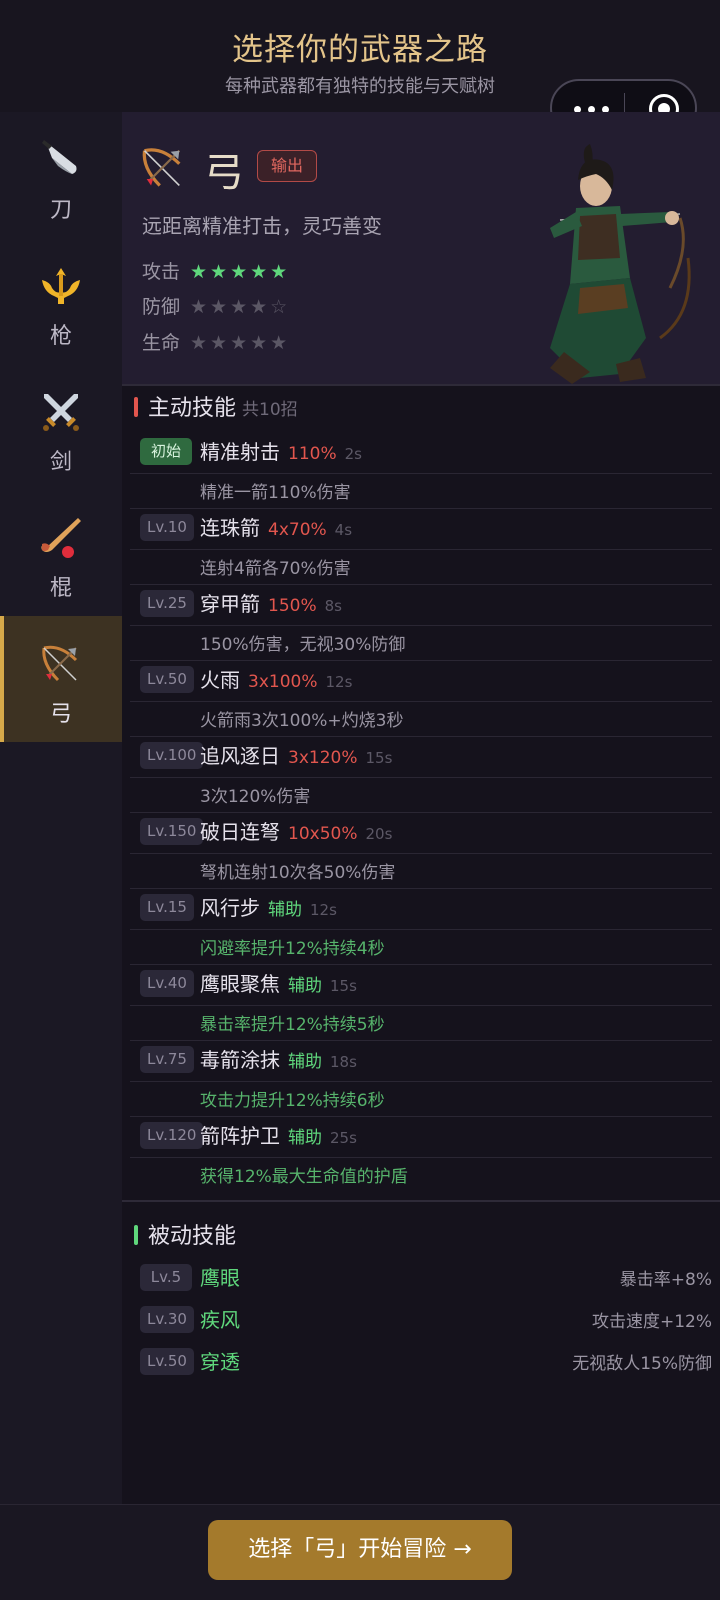 This screenshot has height=1600, width=720. Describe the element at coordinates (224, 173) in the screenshot. I see `weapon-name: 弓` at that location.